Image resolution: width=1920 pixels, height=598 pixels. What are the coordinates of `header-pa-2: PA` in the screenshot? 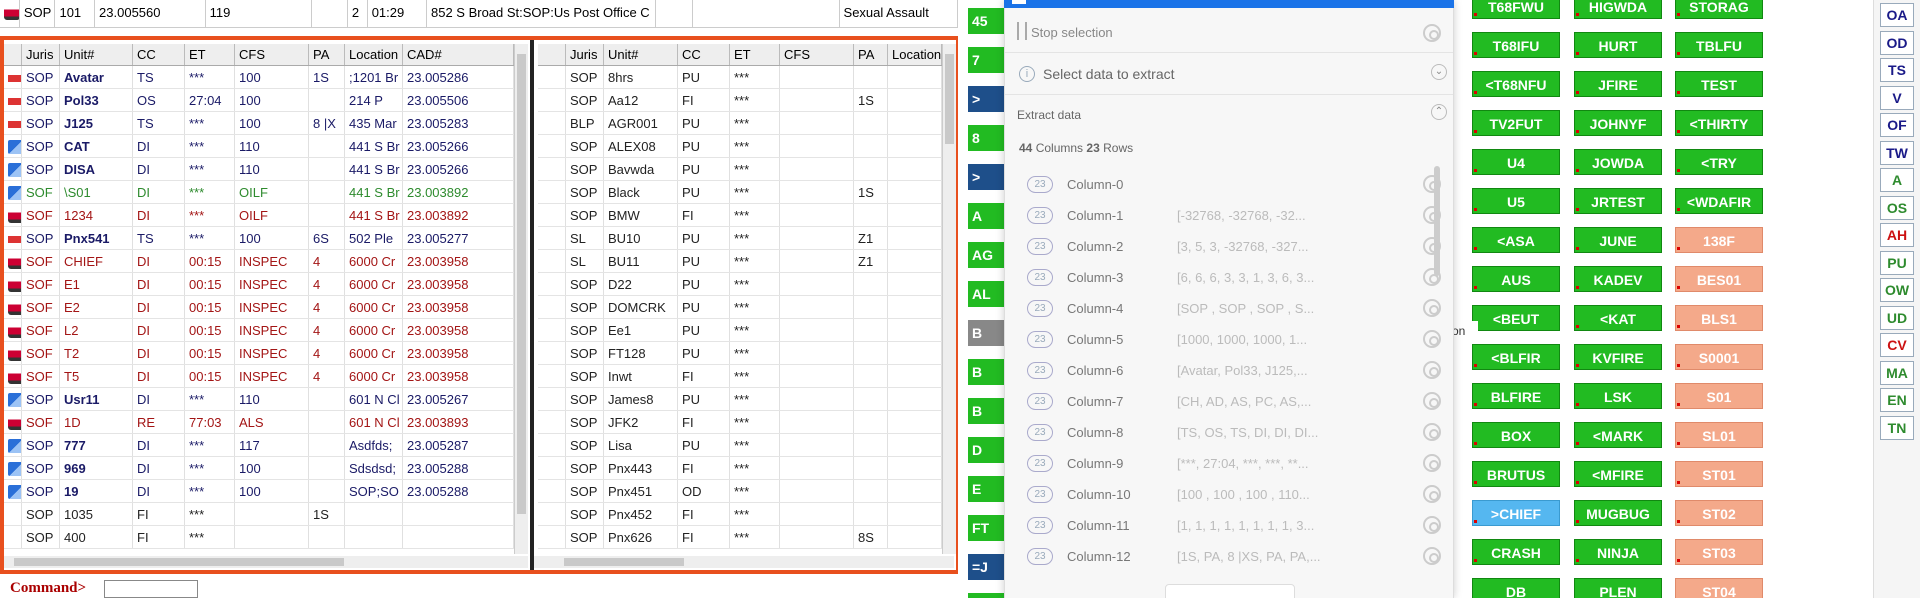 It's located at (871, 54).